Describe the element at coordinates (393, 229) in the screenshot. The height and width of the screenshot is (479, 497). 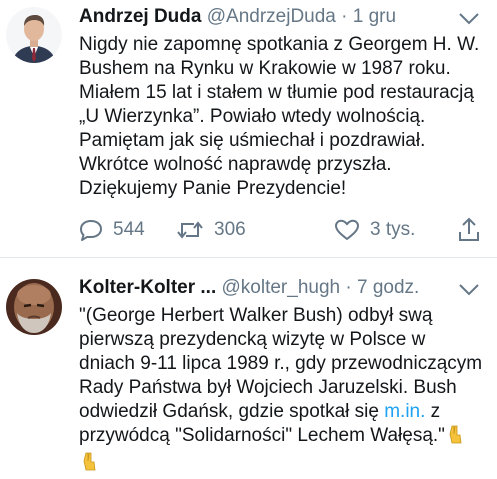
I see `like-count: 3 tys.` at that location.